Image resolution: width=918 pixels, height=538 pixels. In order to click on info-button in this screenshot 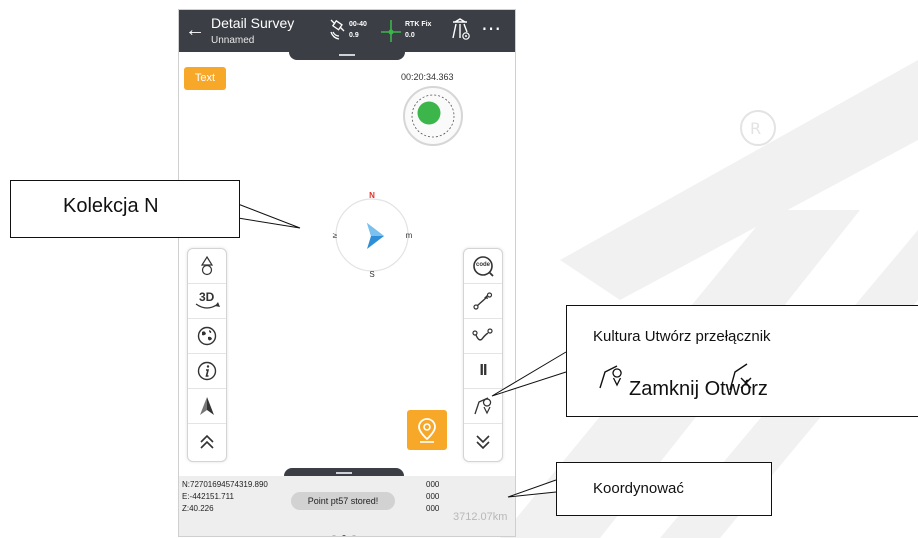, I will do `click(207, 371)`.